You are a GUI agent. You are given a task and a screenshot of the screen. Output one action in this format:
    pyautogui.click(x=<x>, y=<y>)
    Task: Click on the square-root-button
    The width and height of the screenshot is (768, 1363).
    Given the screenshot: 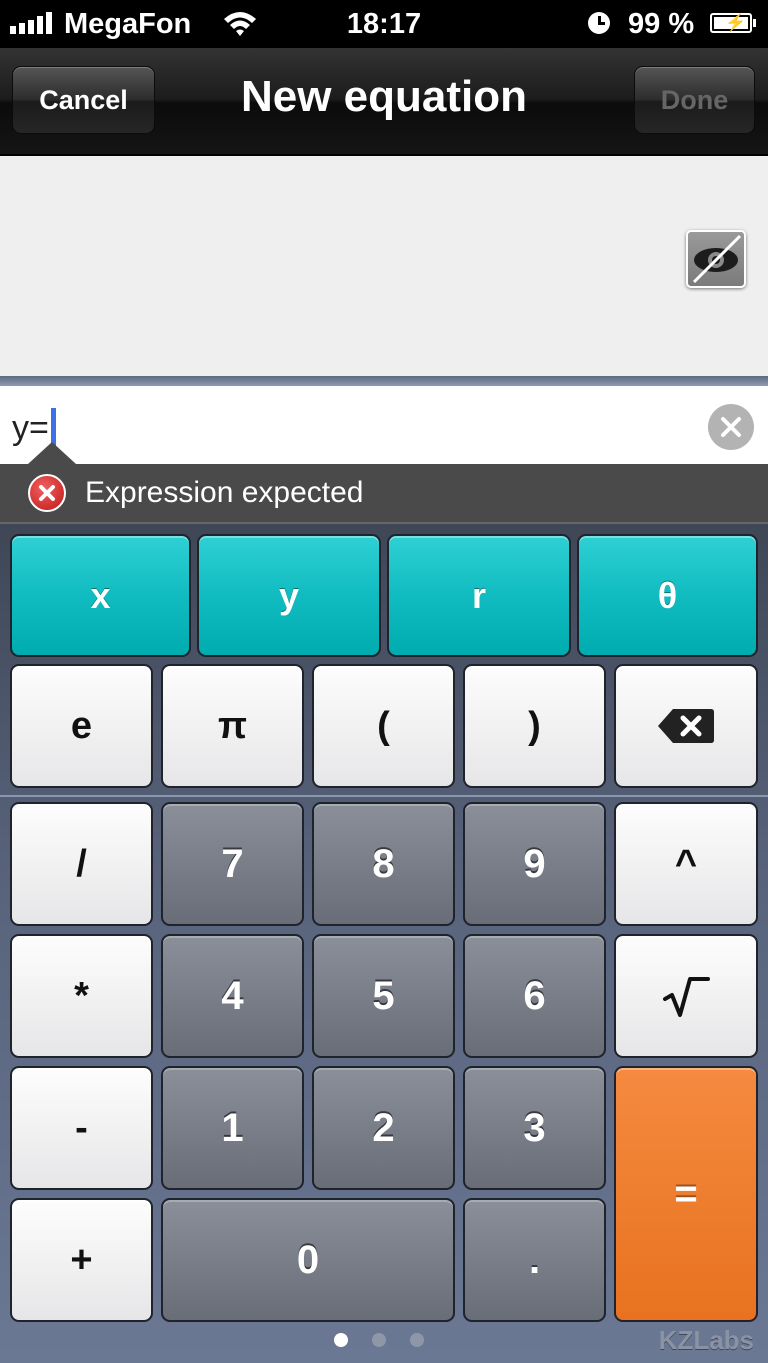 What is the action you would take?
    pyautogui.click(x=686, y=996)
    